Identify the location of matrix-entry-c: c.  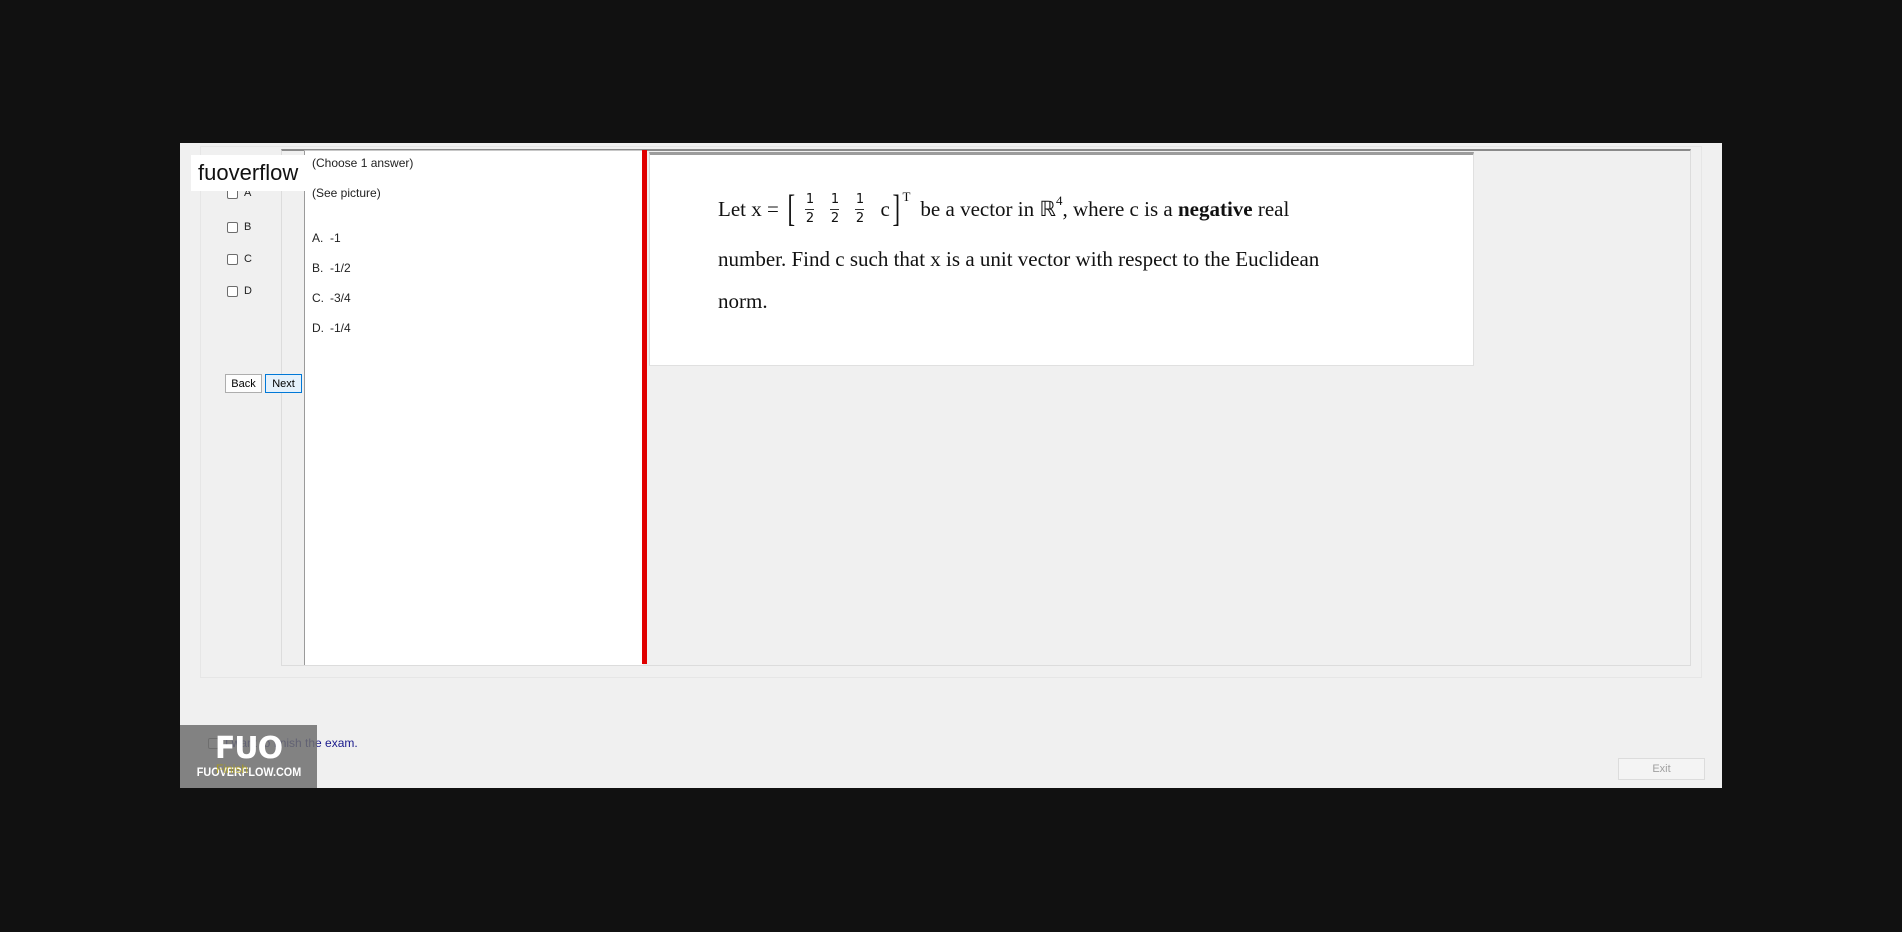
(885, 209).